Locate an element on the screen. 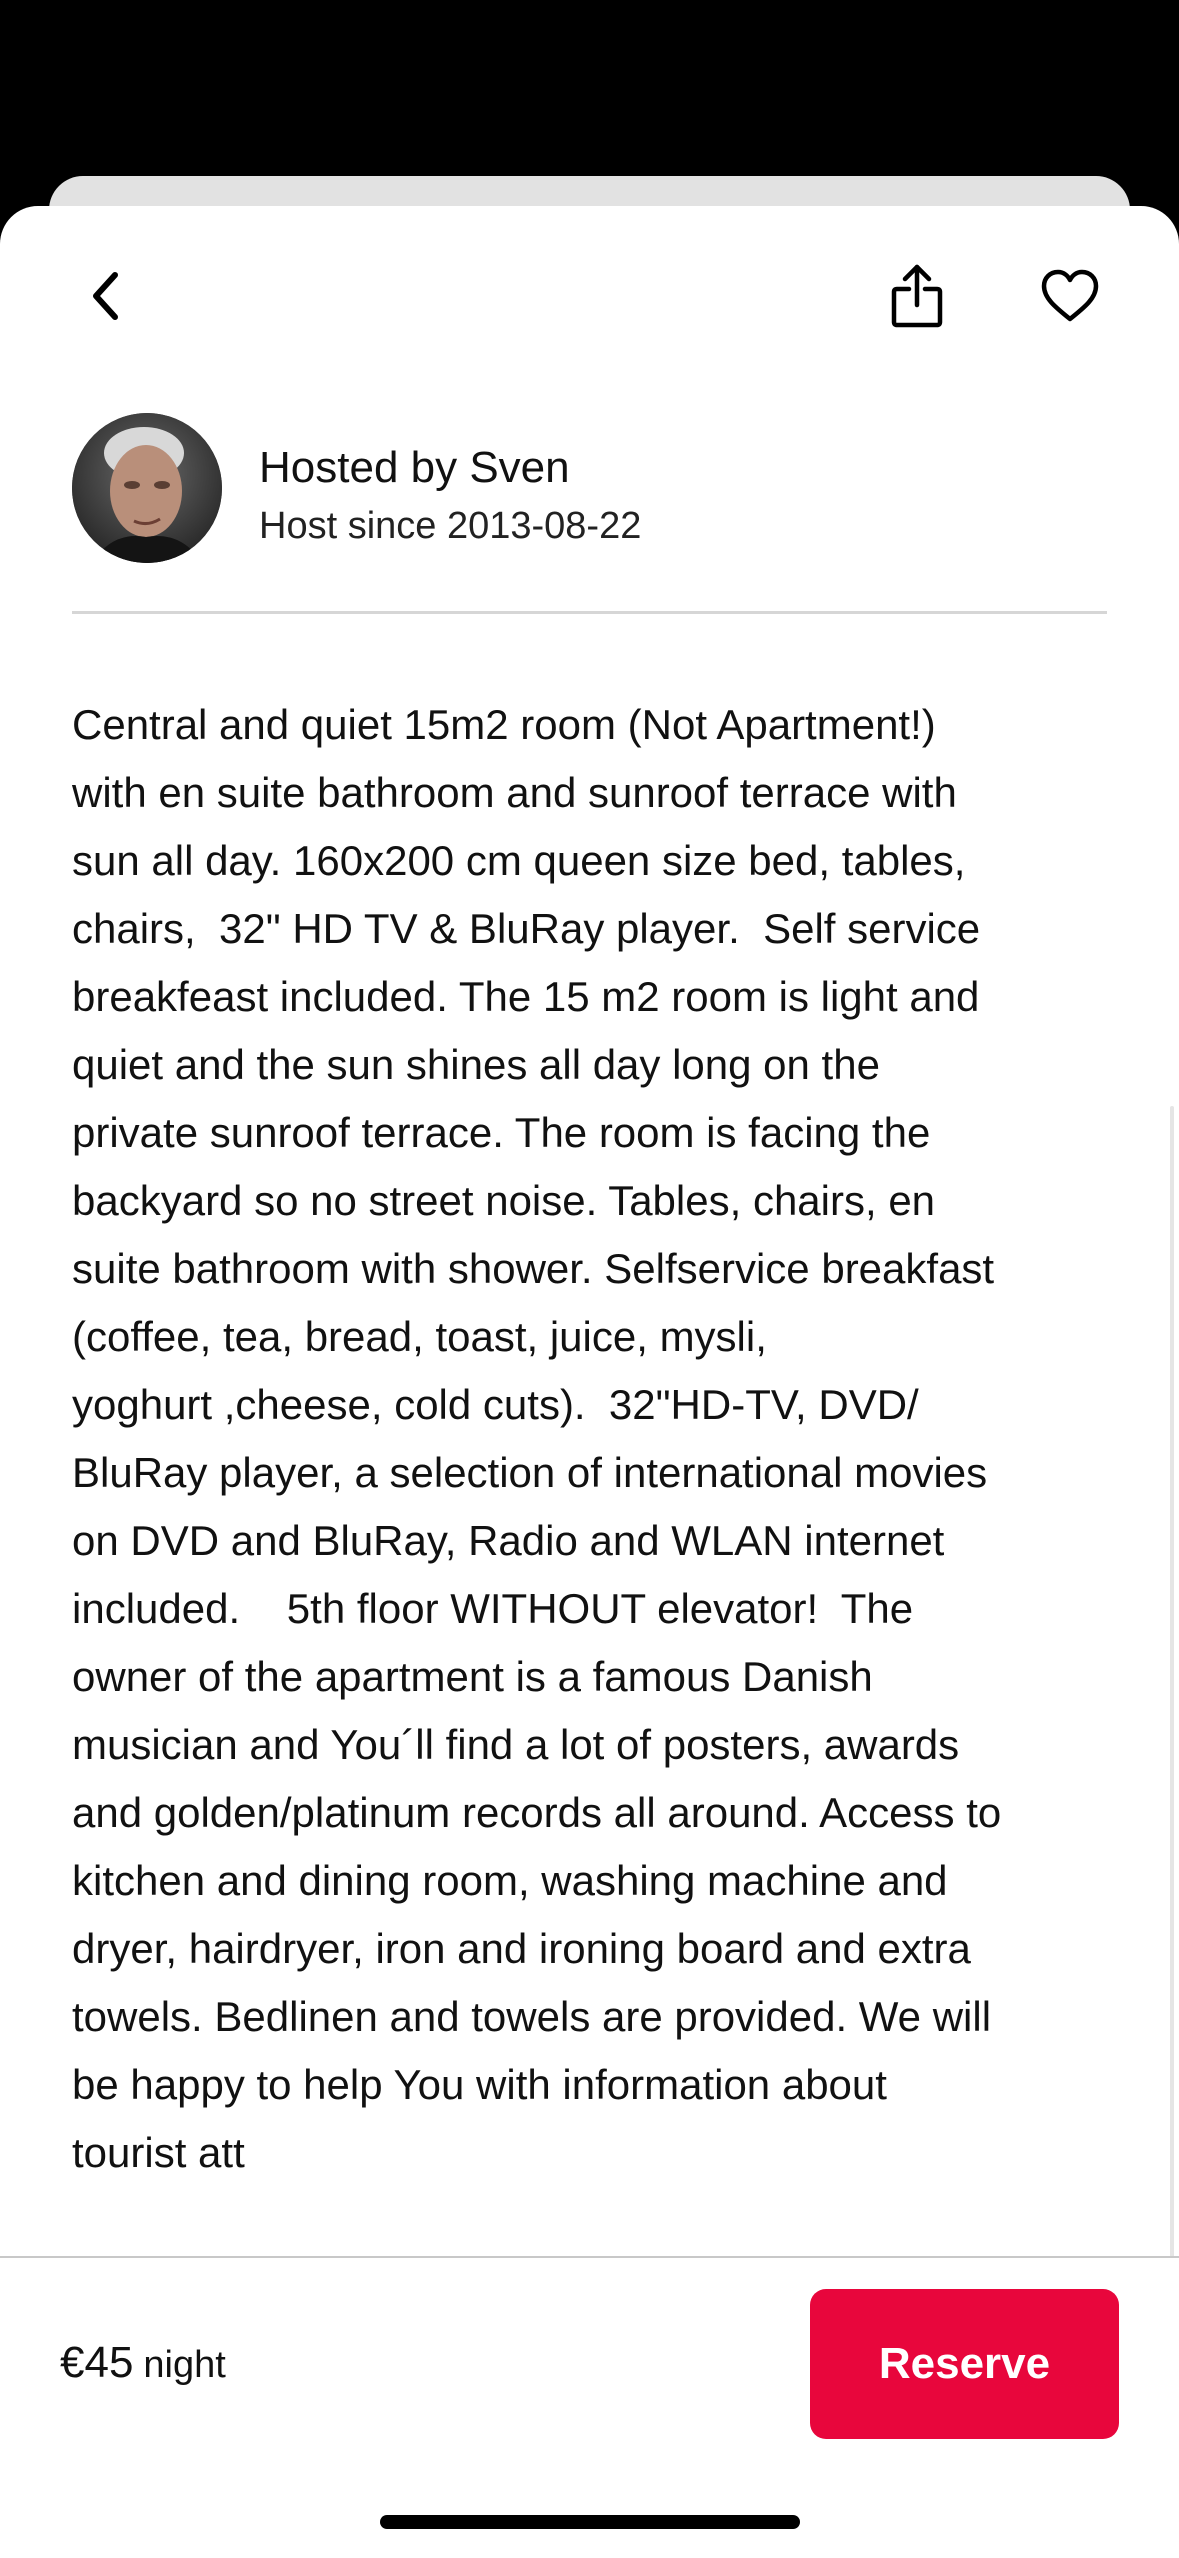 The width and height of the screenshot is (1179, 2558). host-since-date: Host since 2013-08-22 is located at coordinates (450, 526).